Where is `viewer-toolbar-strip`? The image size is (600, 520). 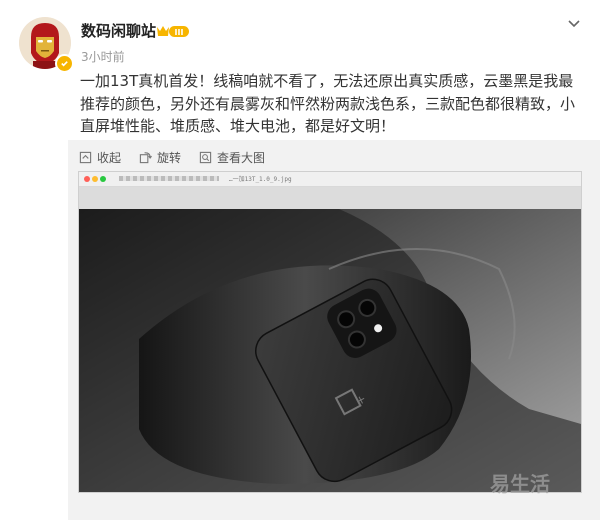
viewer-toolbar-strip is located at coordinates (330, 198).